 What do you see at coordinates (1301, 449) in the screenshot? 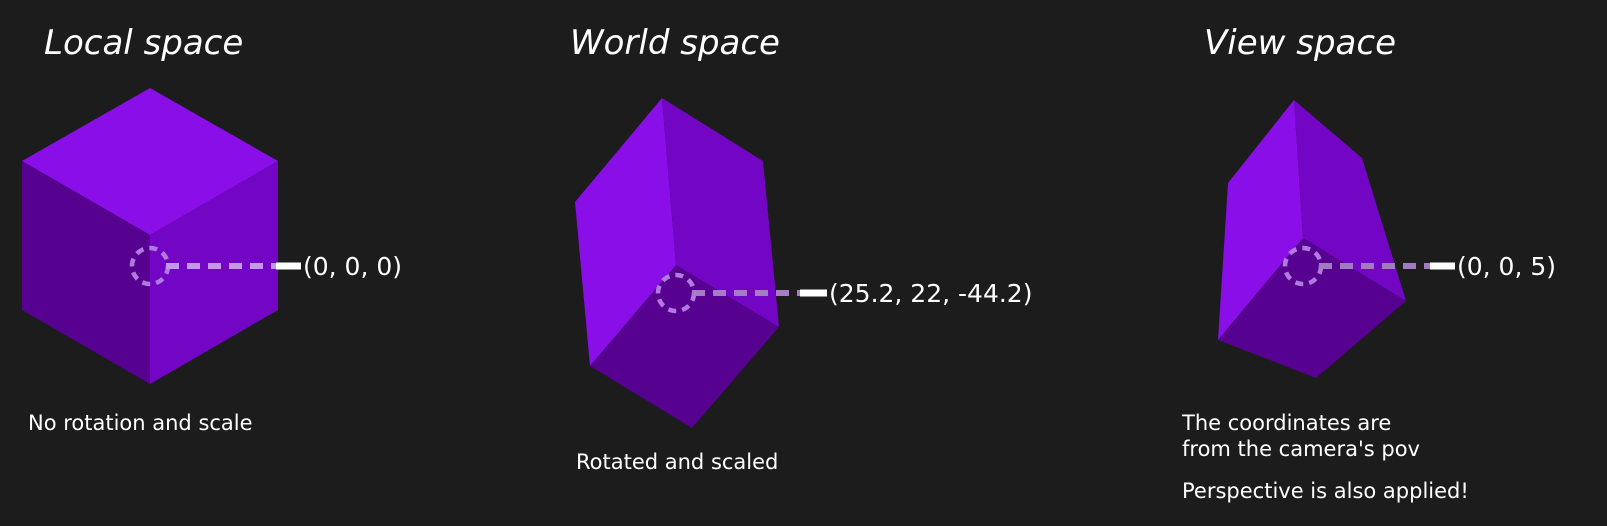
I see `view-caption-line-2: from the camera's pov` at bounding box center [1301, 449].